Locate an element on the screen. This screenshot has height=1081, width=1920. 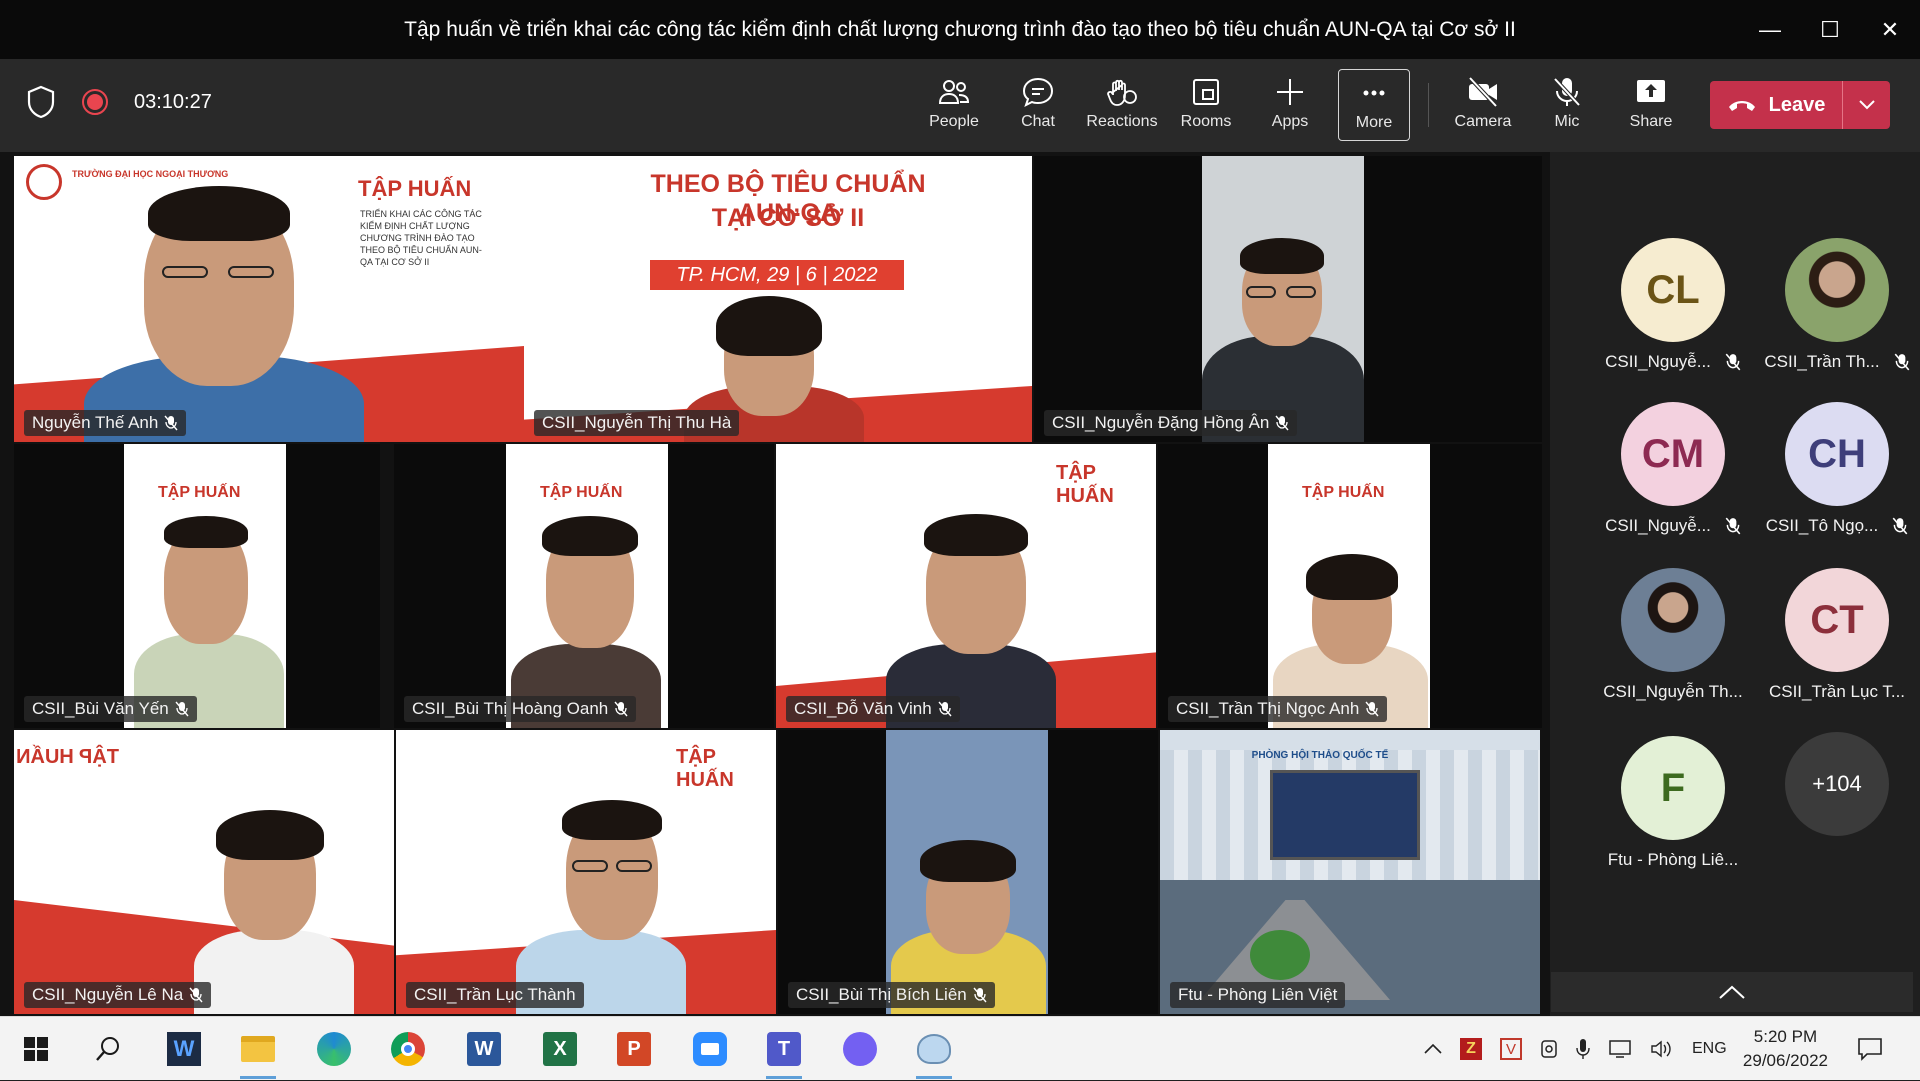
leave-dropdown is located at coordinates (1866, 105).